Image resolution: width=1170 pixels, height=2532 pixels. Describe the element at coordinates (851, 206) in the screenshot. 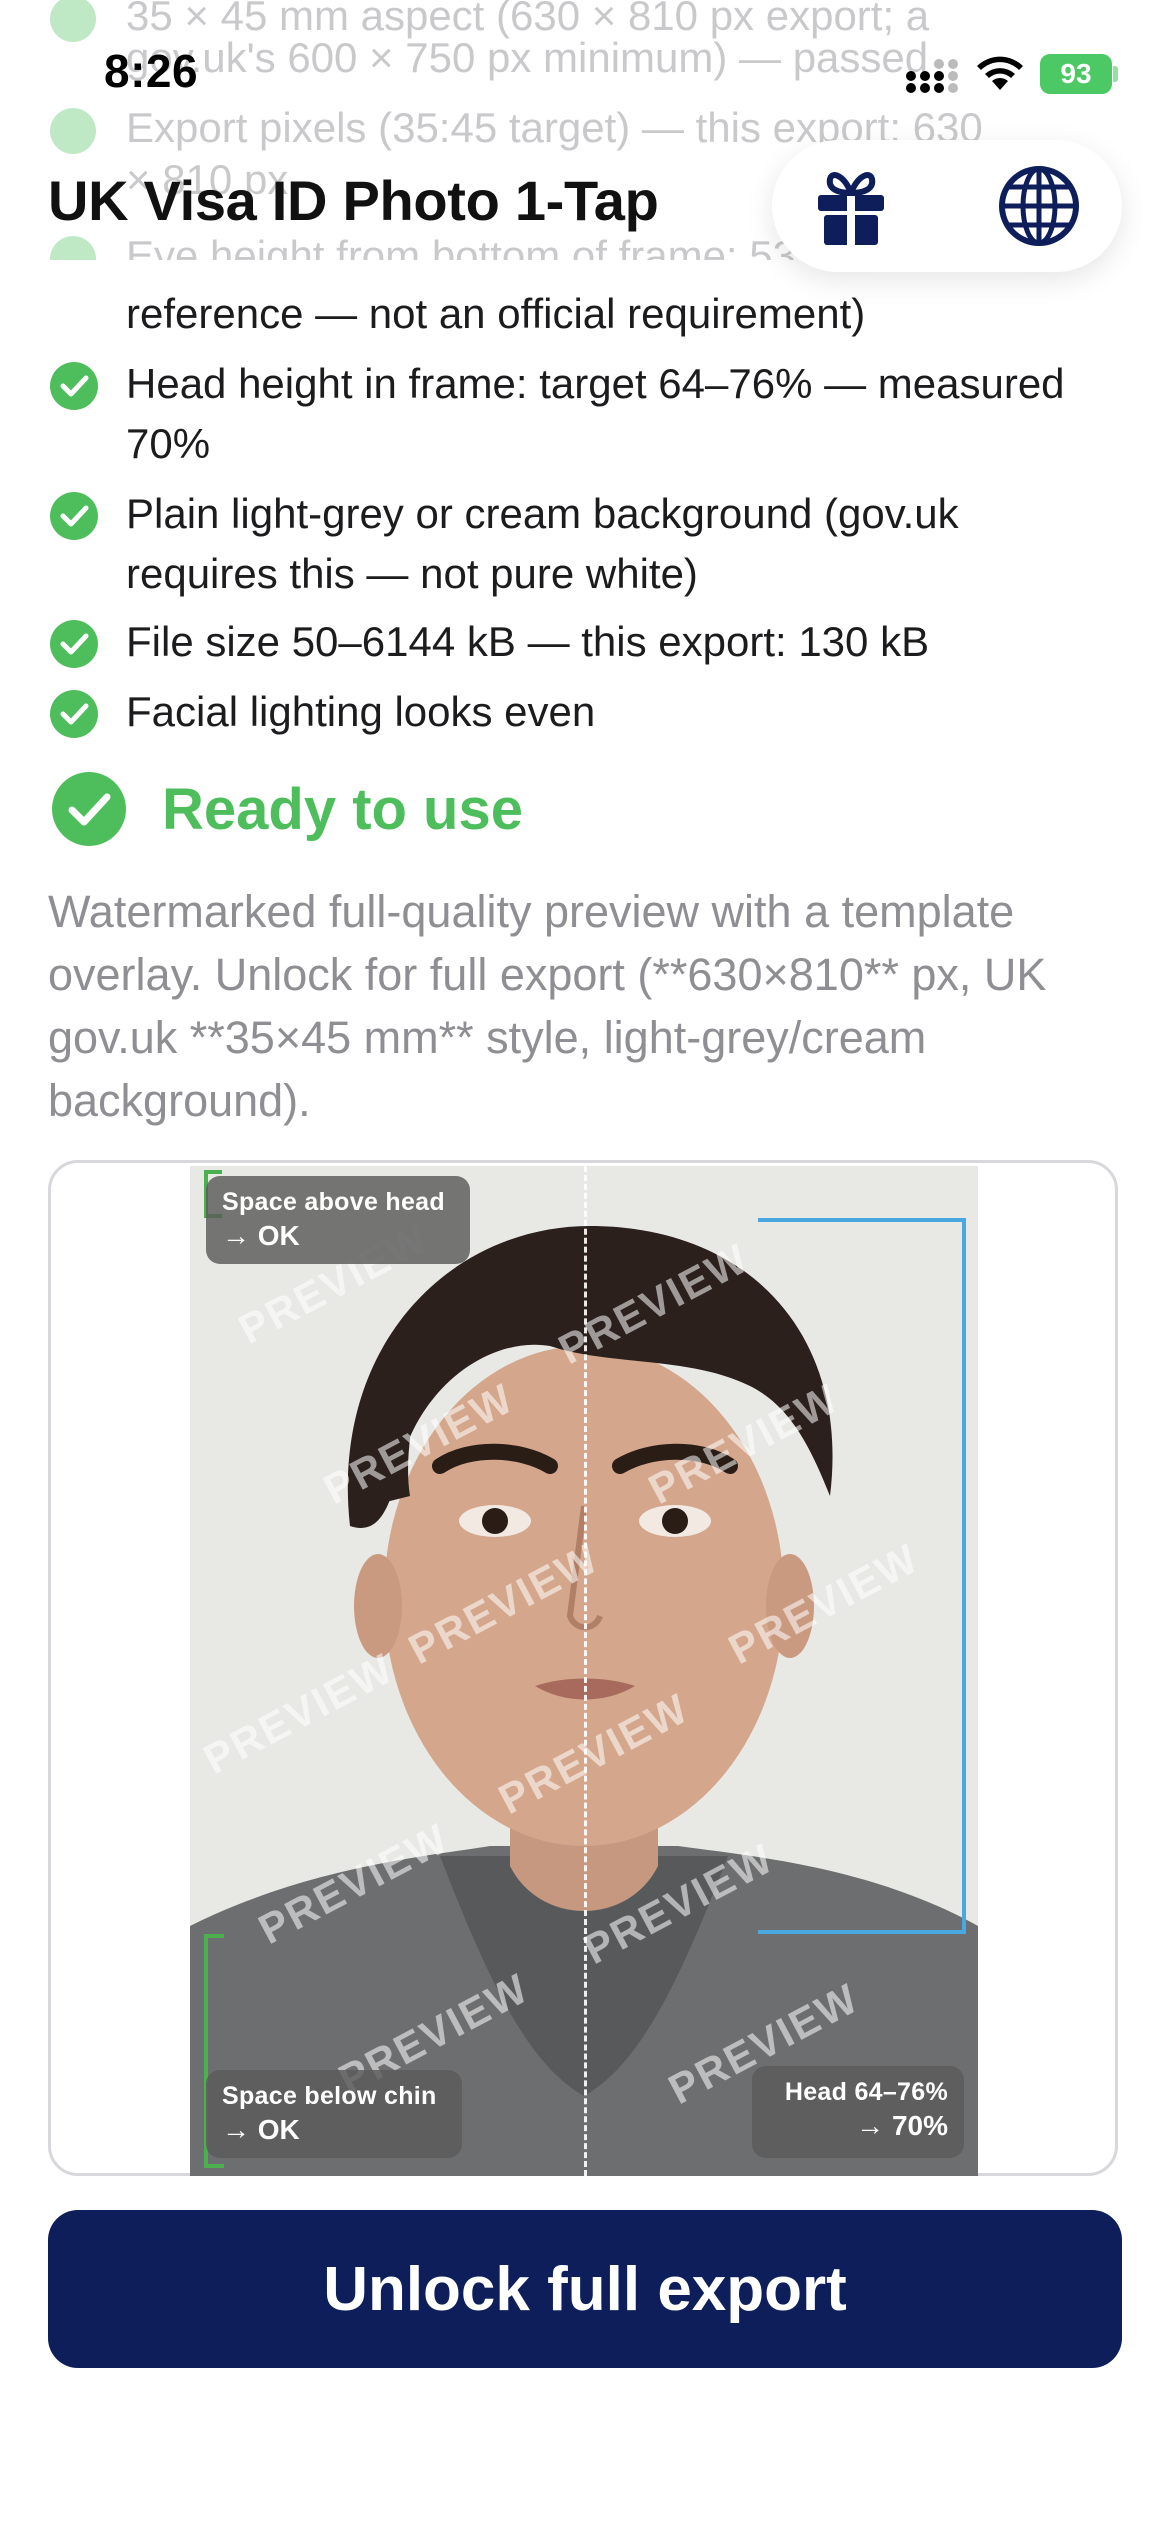

I see `gift-icon` at that location.